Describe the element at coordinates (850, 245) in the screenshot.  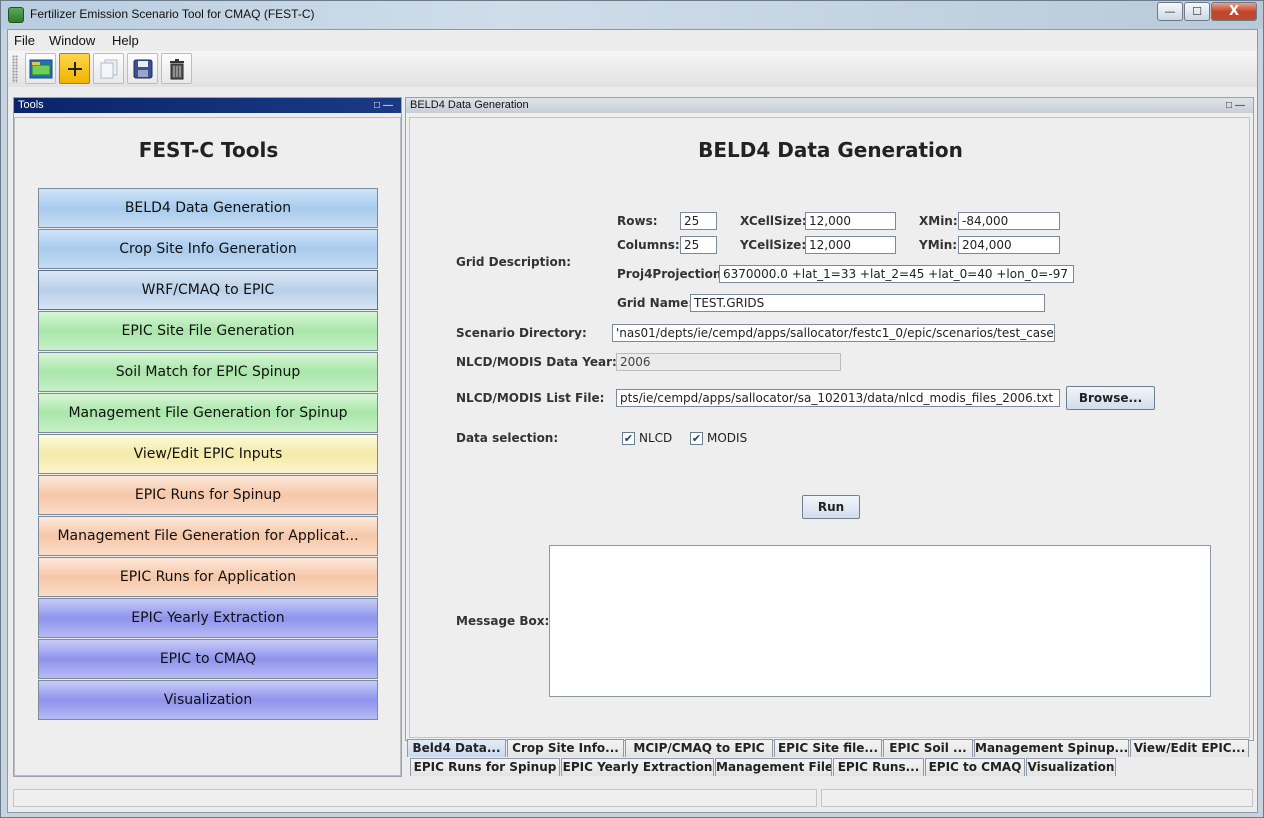
I see `ycellsize-field: 12,000` at that location.